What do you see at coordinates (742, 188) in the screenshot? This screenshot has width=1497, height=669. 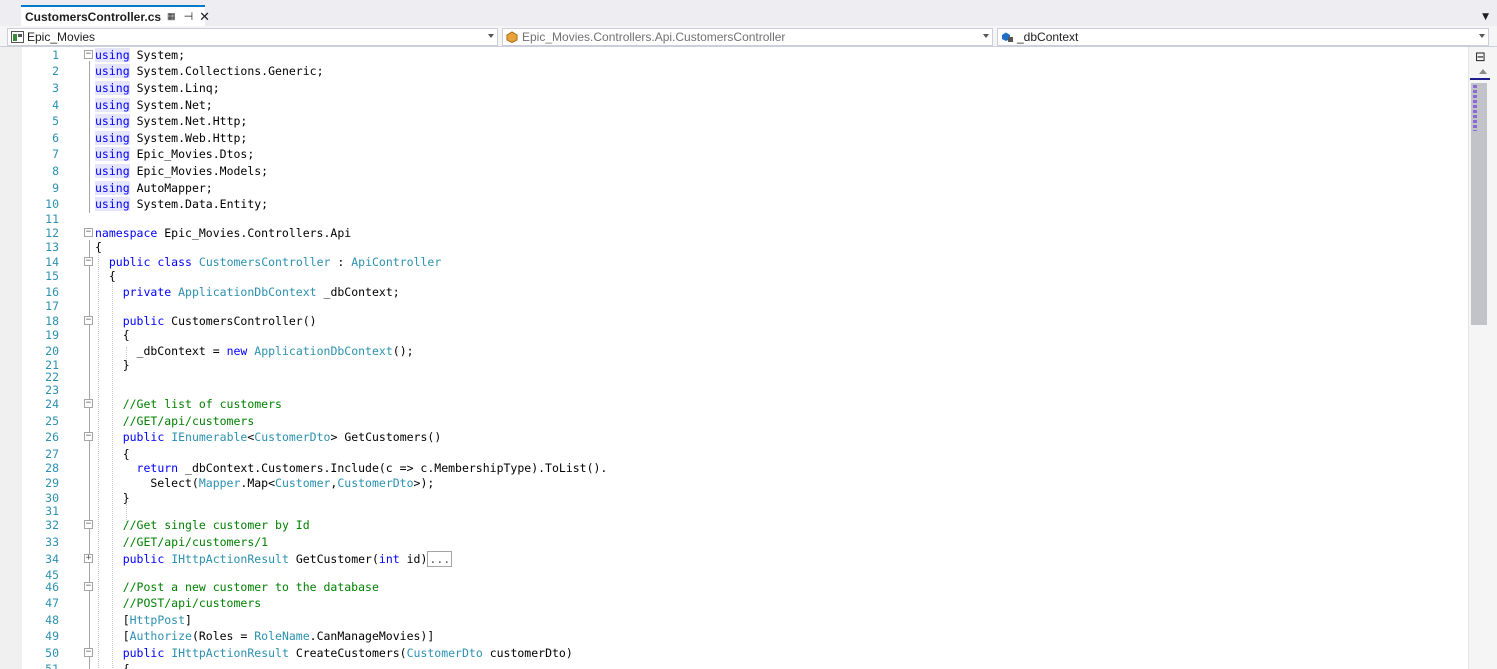 I see `code-line: 9 using AutoMapper;` at bounding box center [742, 188].